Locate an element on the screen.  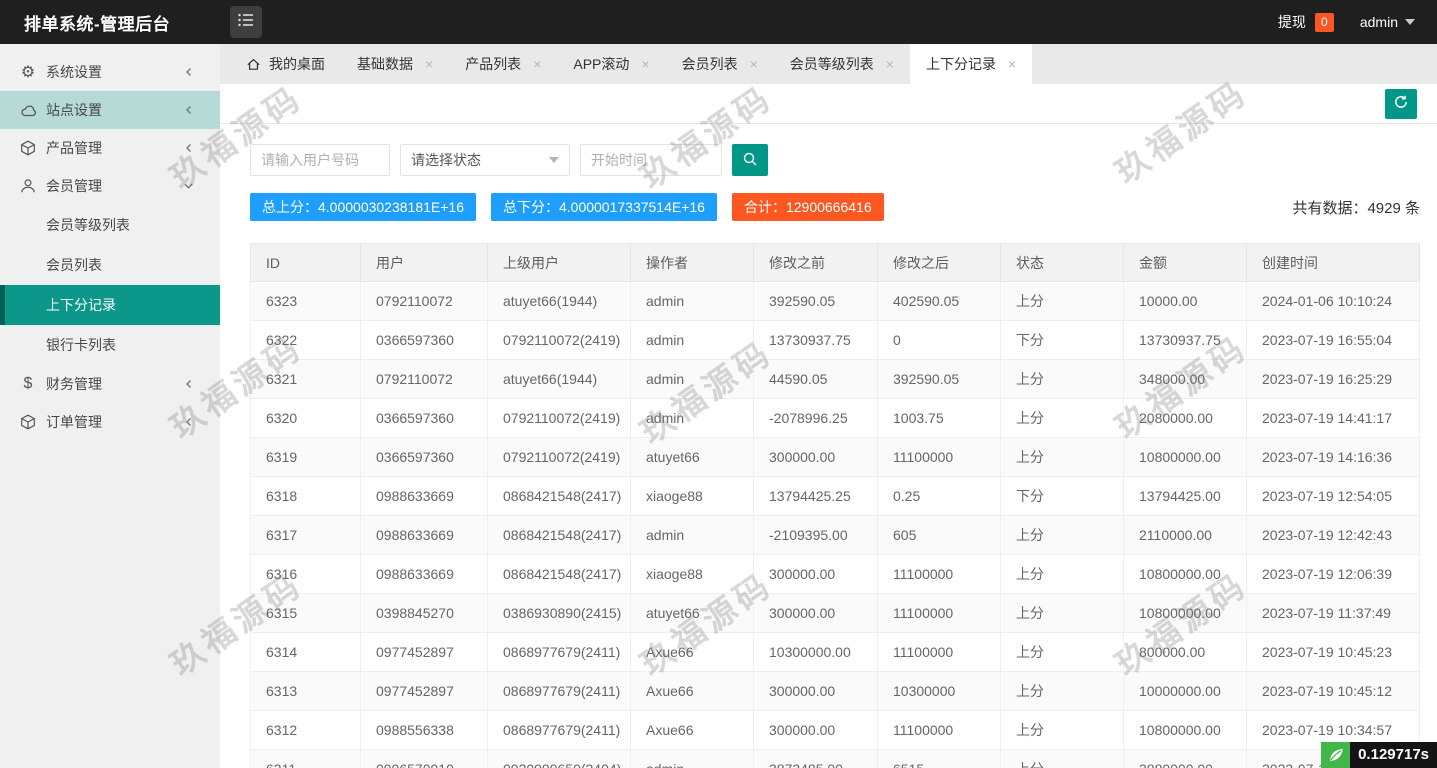
tab-app-scroll: APP滚动 × is located at coordinates (611, 64).